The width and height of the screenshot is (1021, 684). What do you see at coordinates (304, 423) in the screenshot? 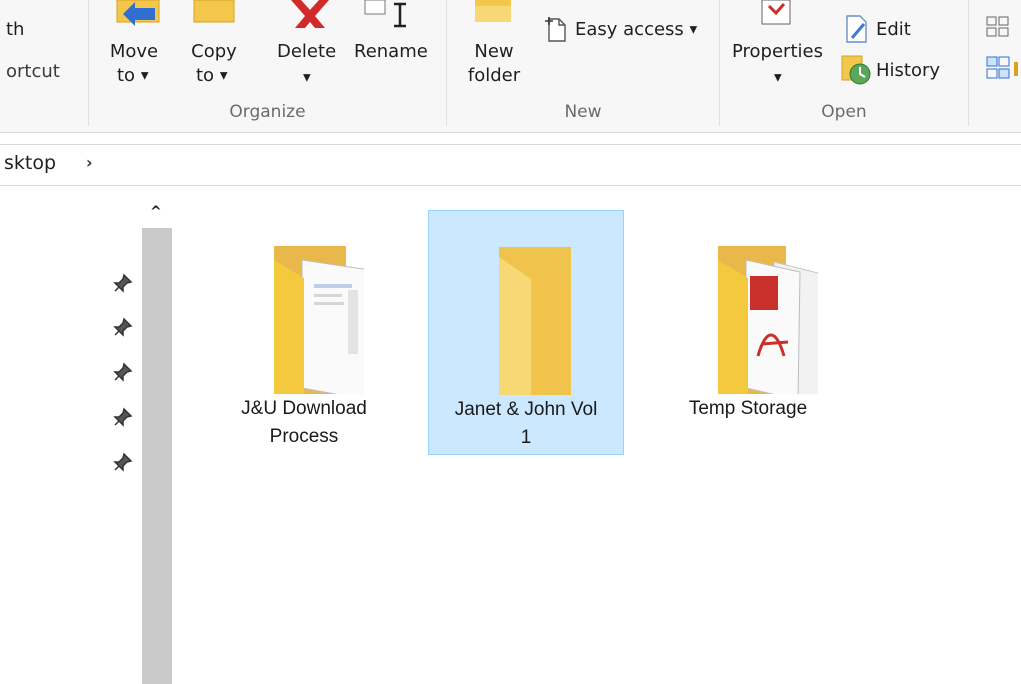
I see `folder-item-label: J&U Download Process` at bounding box center [304, 423].